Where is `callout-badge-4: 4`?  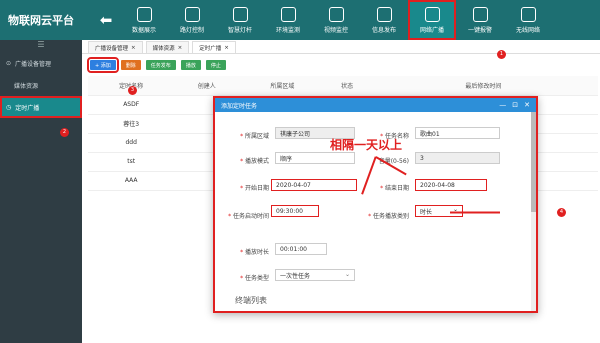
callout-badge-4: 4 is located at coordinates (561, 212).